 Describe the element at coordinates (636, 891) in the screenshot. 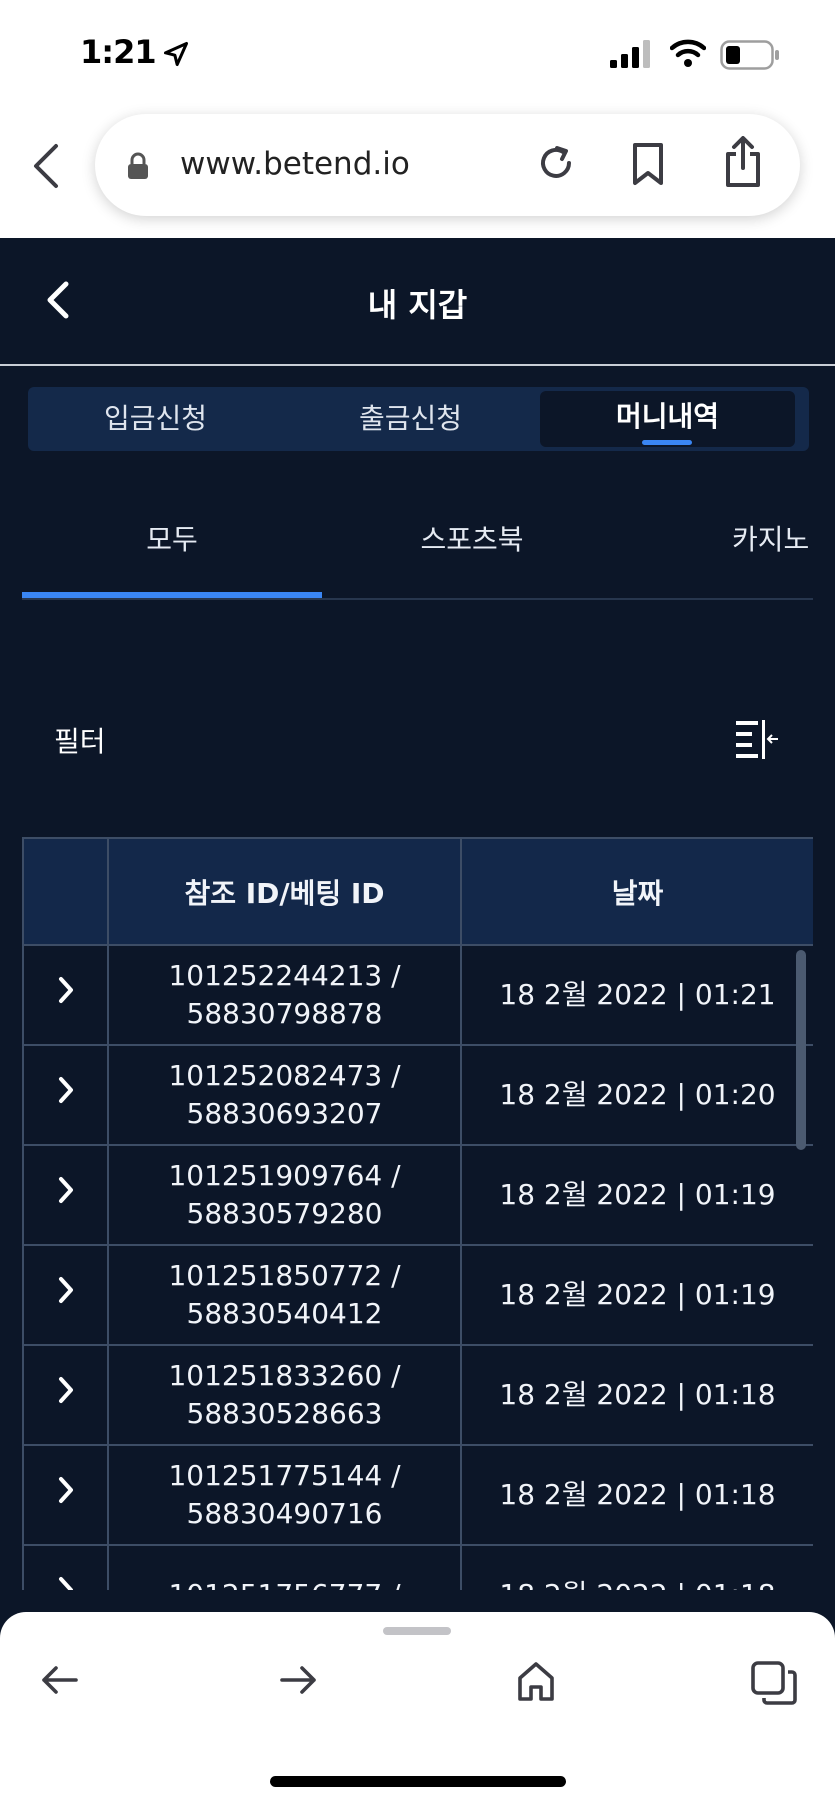

I see `column-header-date: 날짜` at that location.